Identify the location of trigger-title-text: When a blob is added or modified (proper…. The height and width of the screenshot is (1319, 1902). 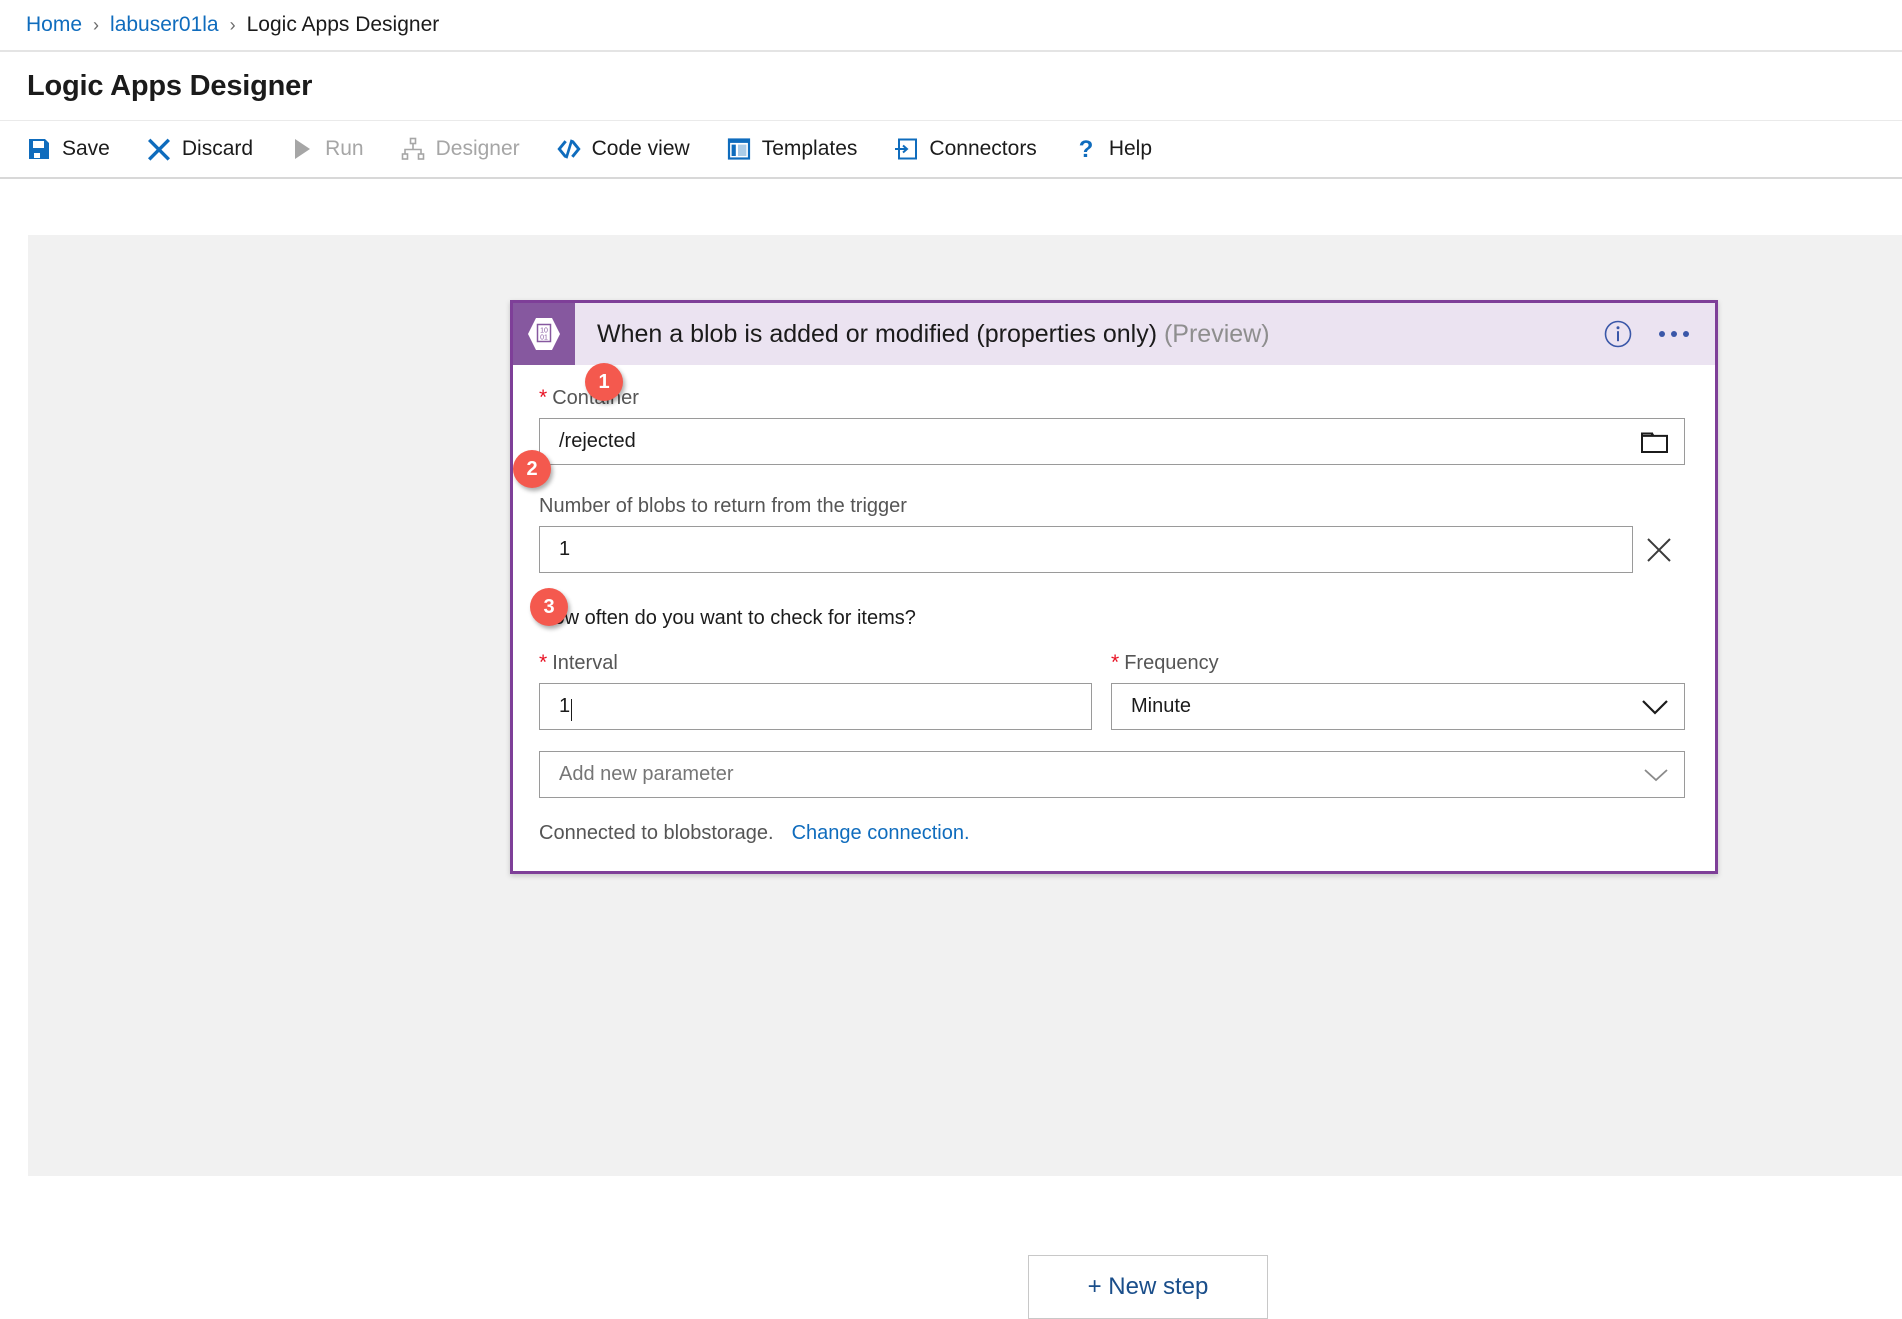
(877, 334).